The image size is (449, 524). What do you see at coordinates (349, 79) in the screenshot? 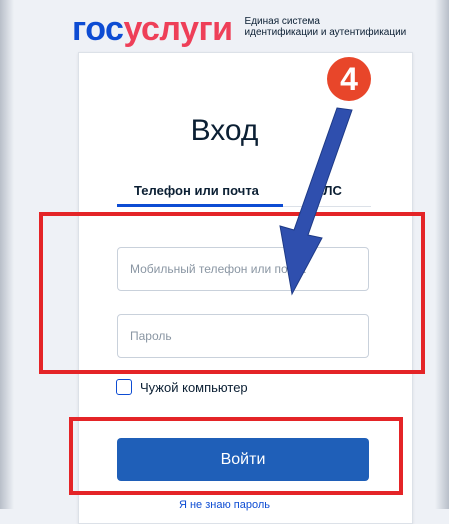
I see `step-number-badge: 4` at bounding box center [349, 79].